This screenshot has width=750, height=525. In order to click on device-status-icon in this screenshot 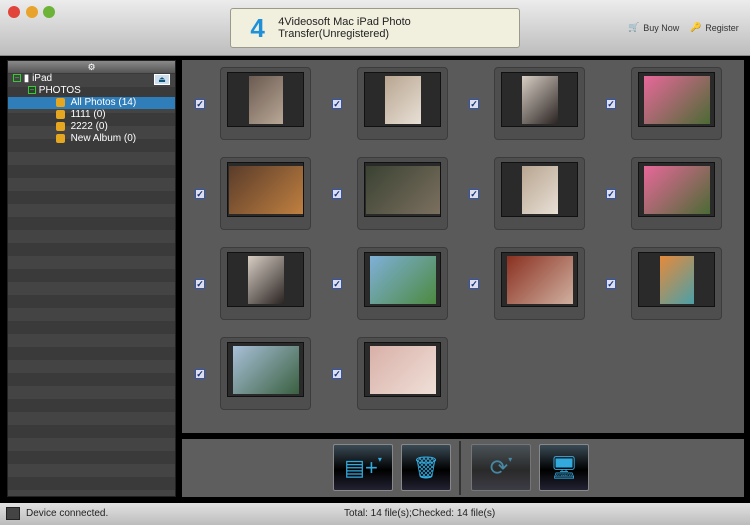, I will do `click(13, 513)`.